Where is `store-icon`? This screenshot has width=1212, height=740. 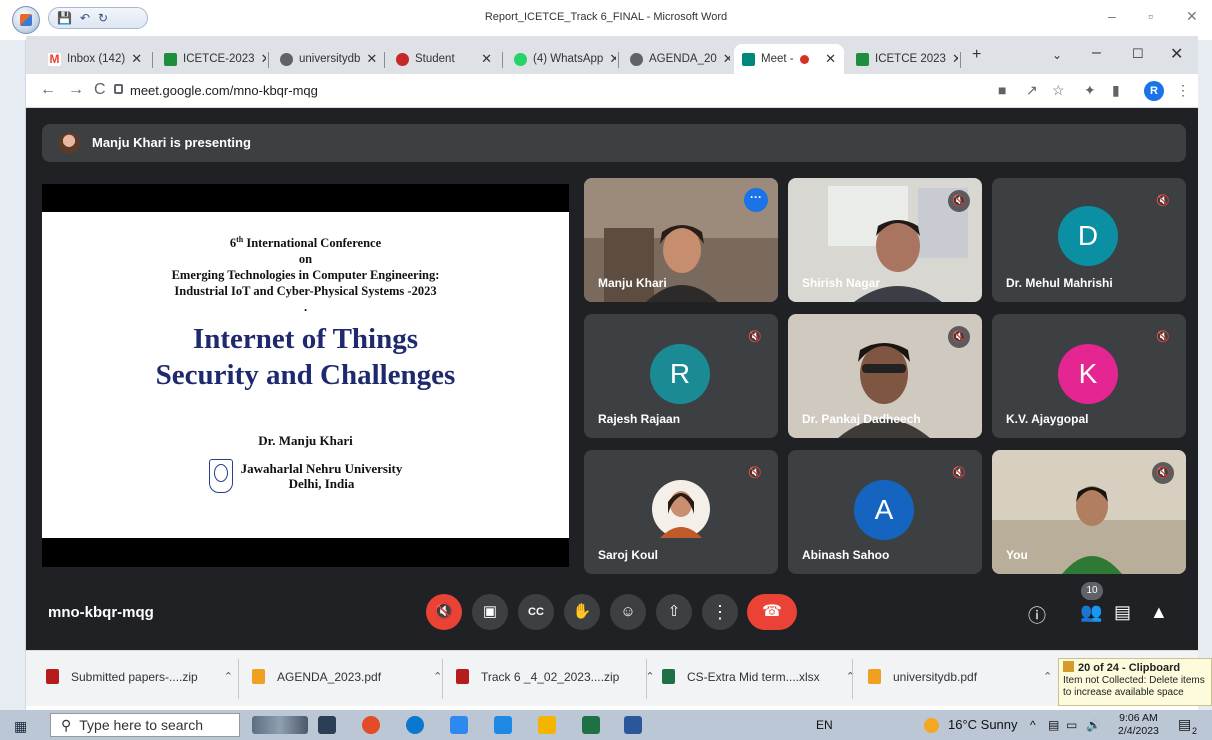 store-icon is located at coordinates (459, 725).